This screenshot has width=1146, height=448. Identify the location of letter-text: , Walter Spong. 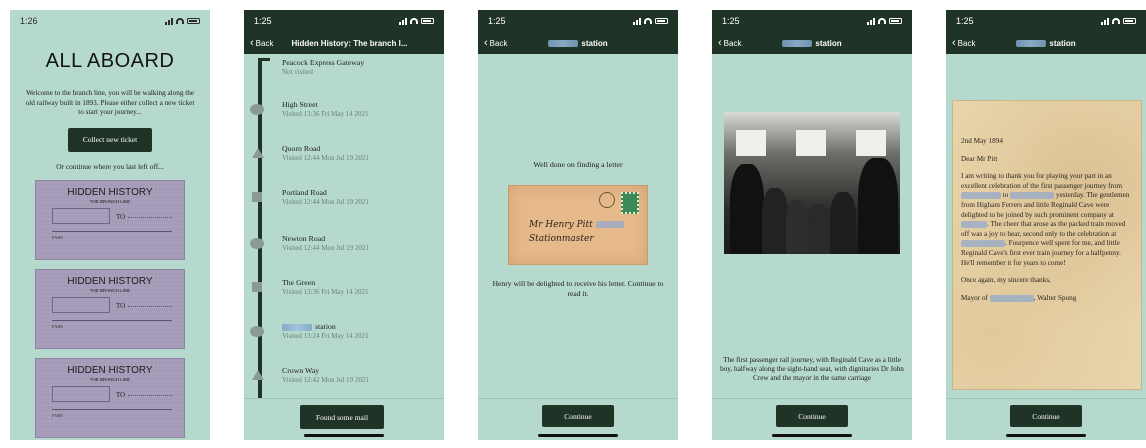
(1055, 297).